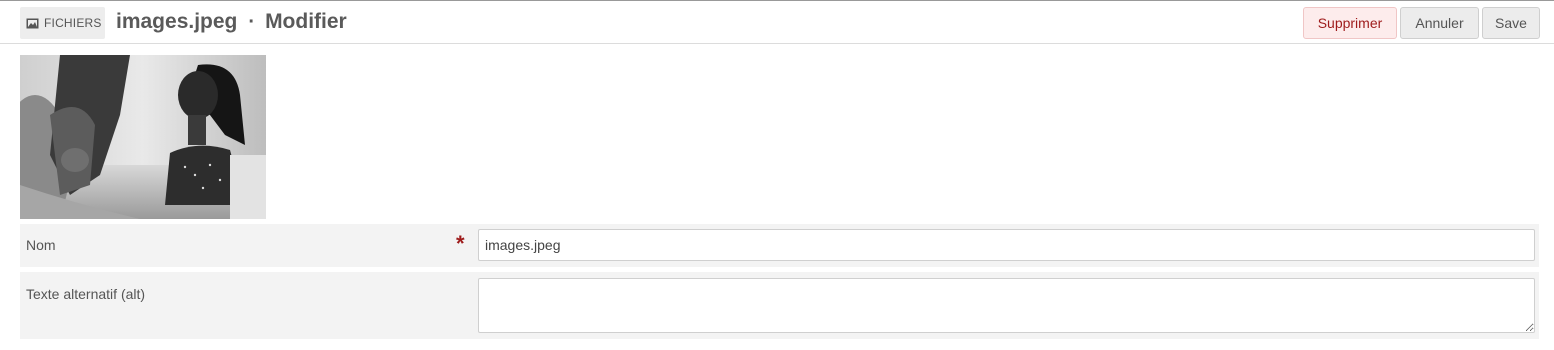  I want to click on field-name-row: Nom *, so click(779, 245).